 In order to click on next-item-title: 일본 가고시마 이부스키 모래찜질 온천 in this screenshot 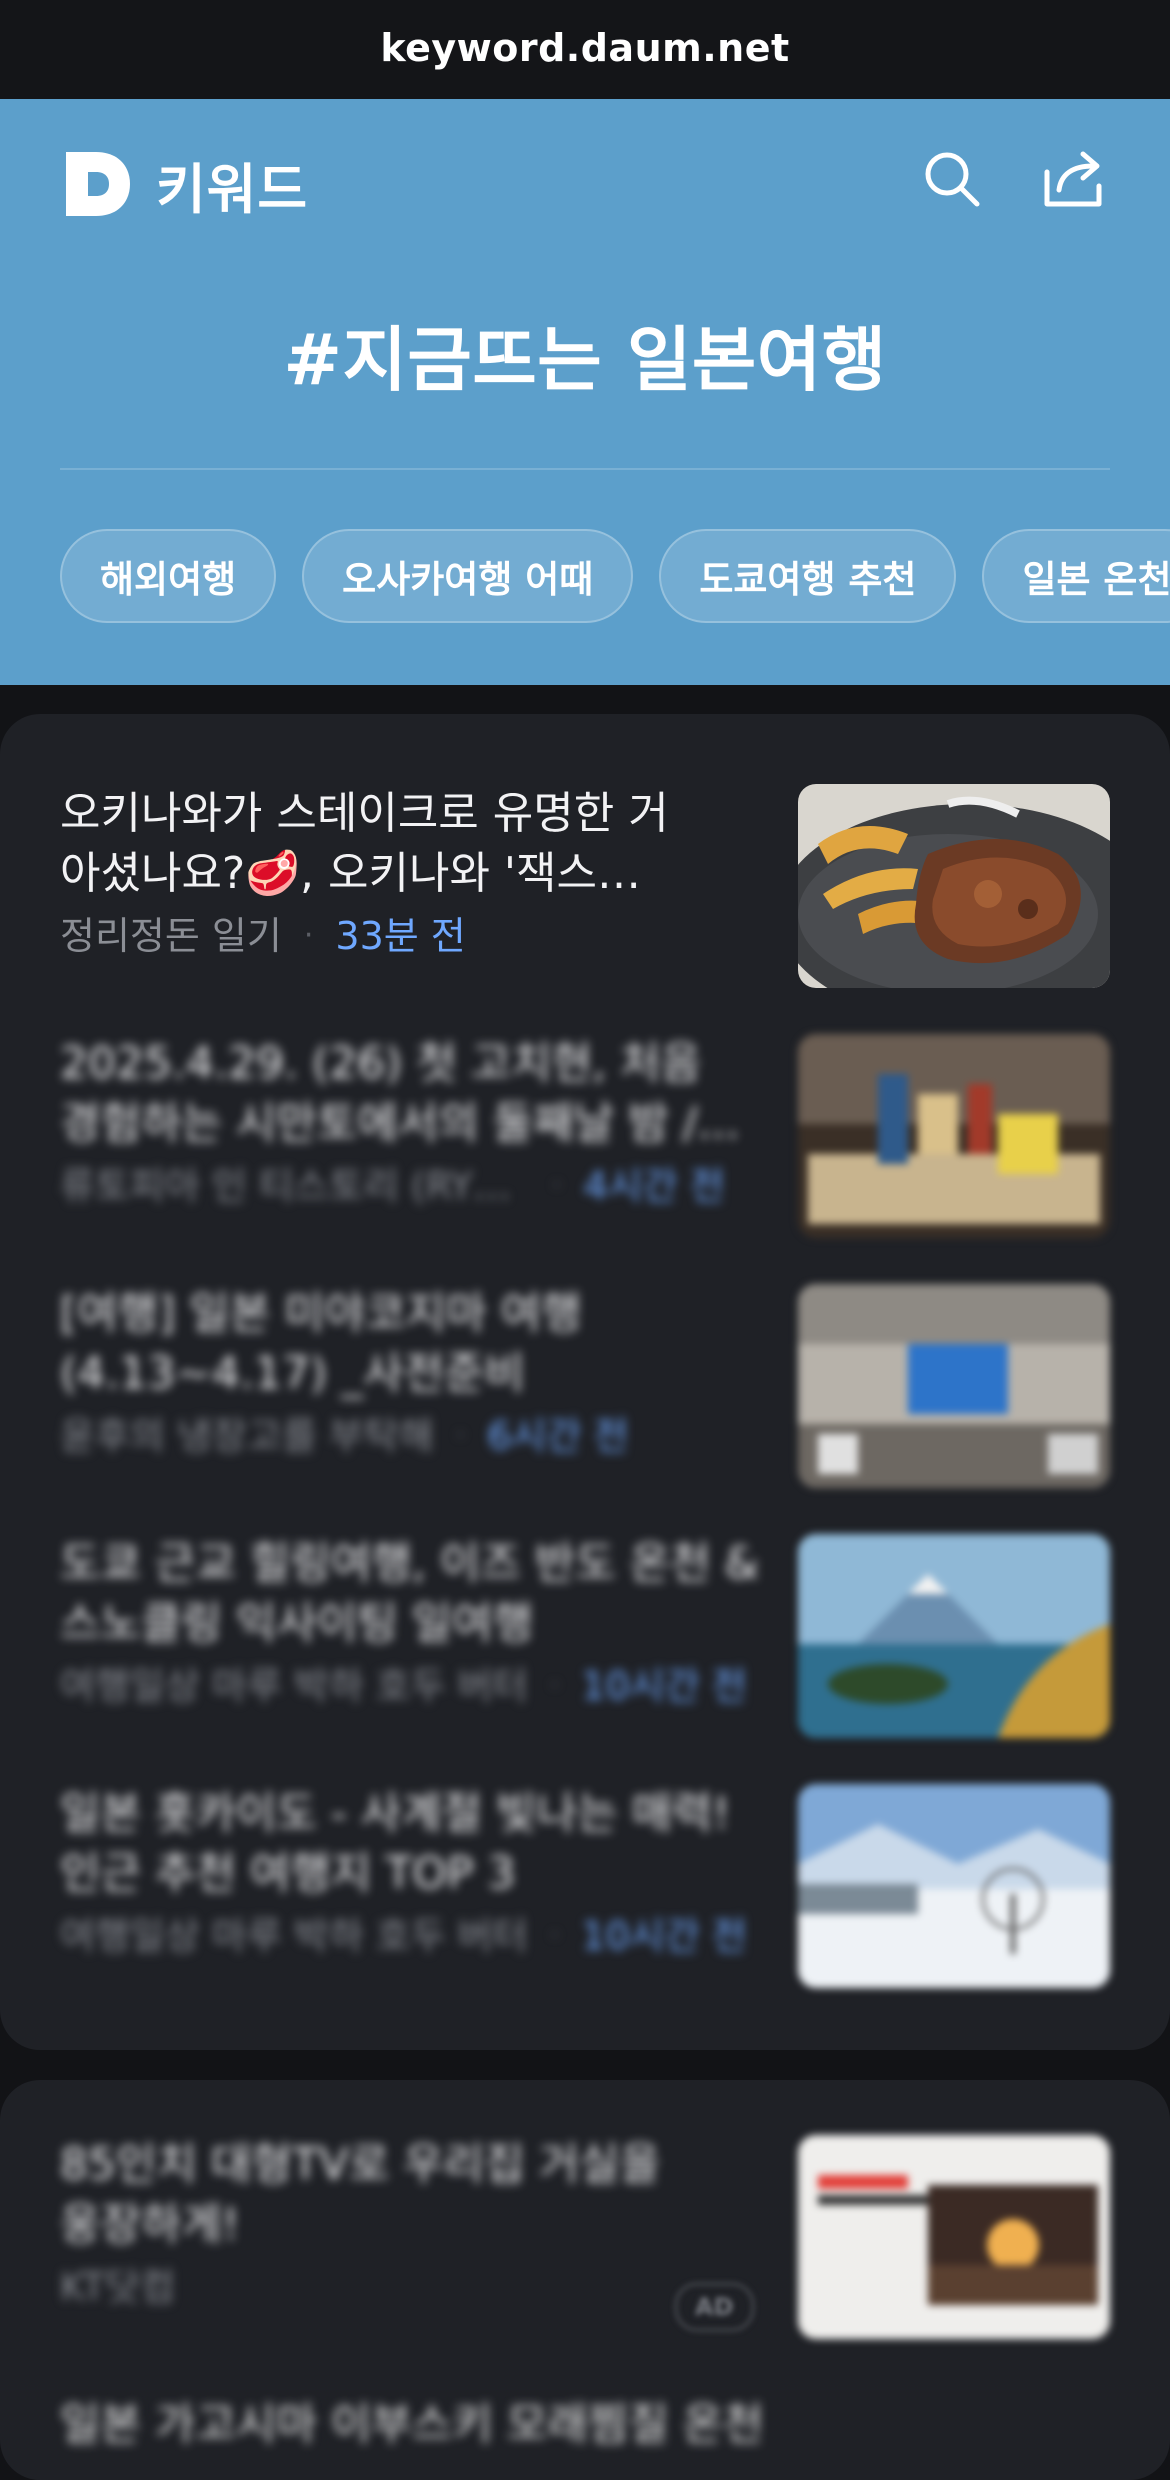, I will do `click(410, 2424)`.